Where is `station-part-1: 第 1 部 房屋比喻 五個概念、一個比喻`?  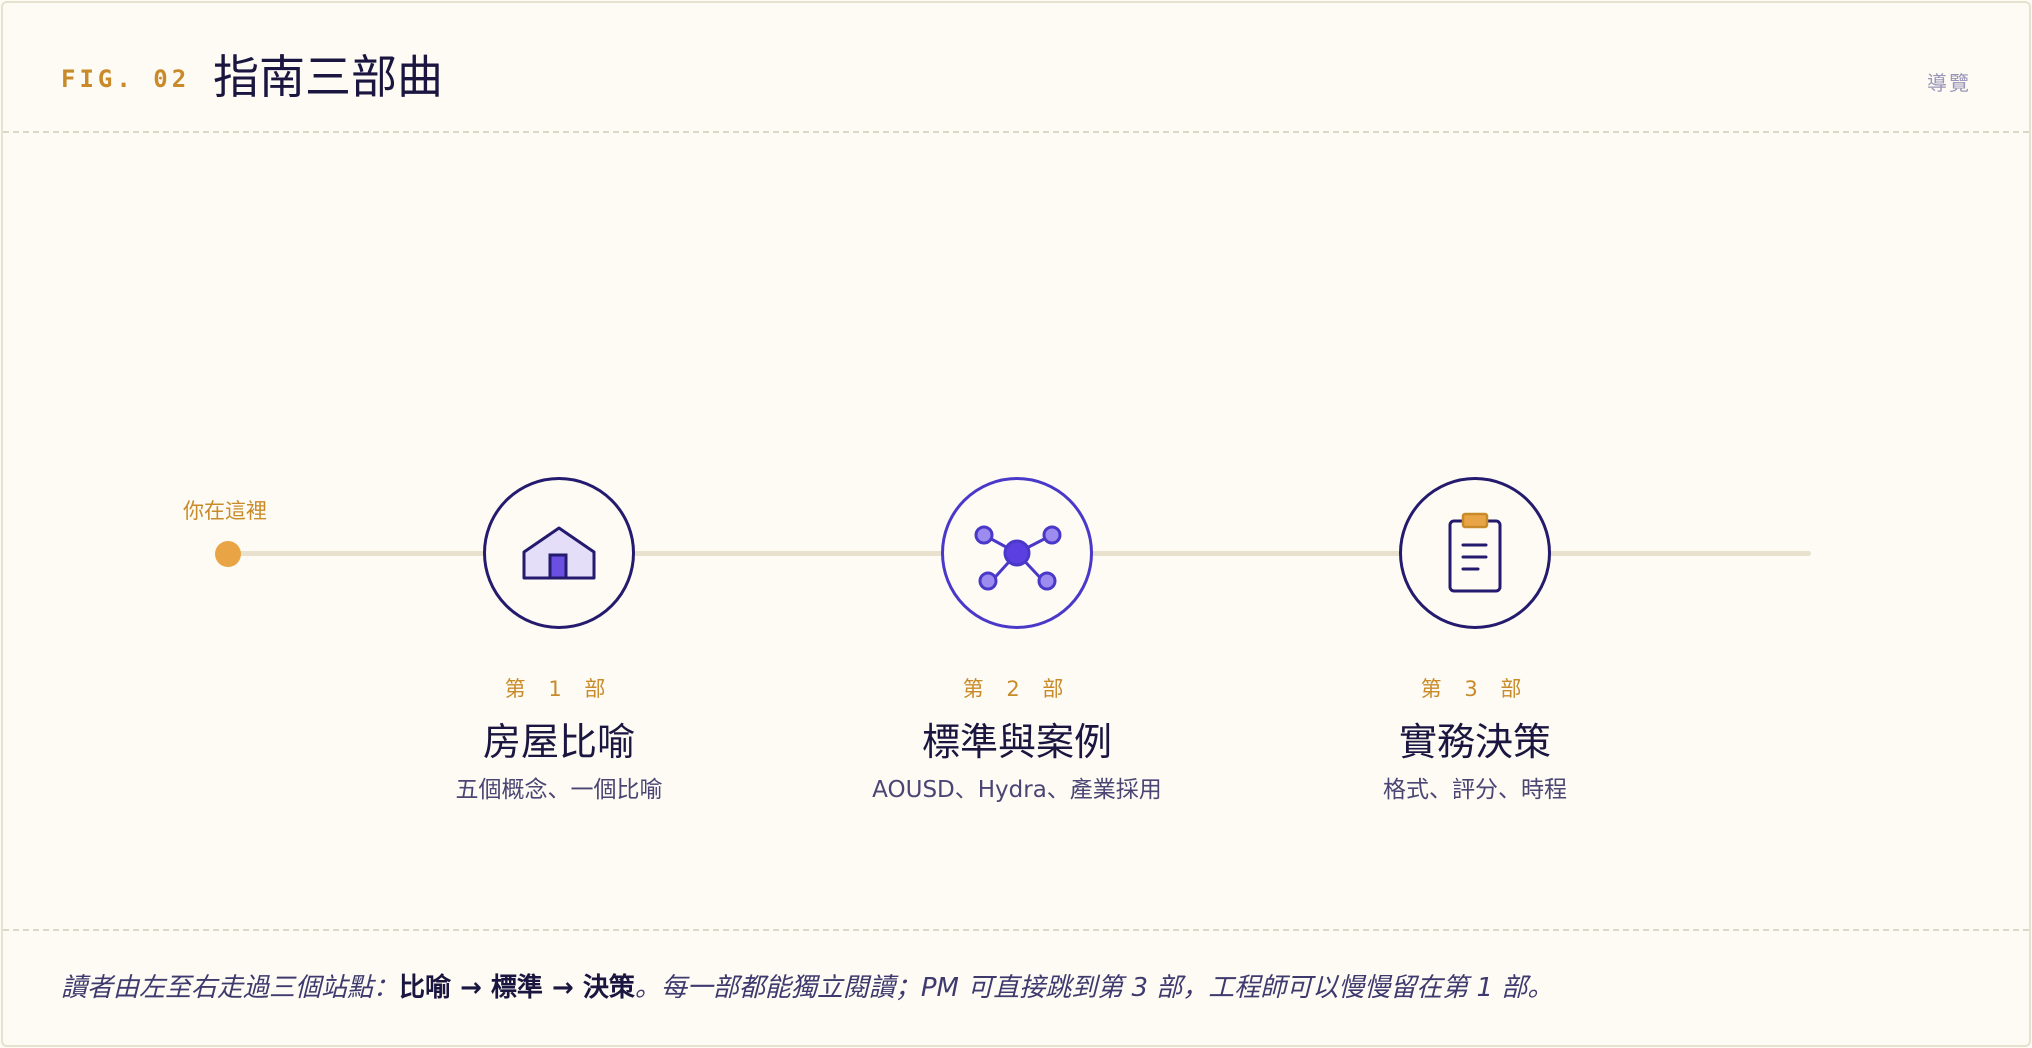
station-part-1: 第 1 部 房屋比喻 五個概念、一個比喻 is located at coordinates (559, 640).